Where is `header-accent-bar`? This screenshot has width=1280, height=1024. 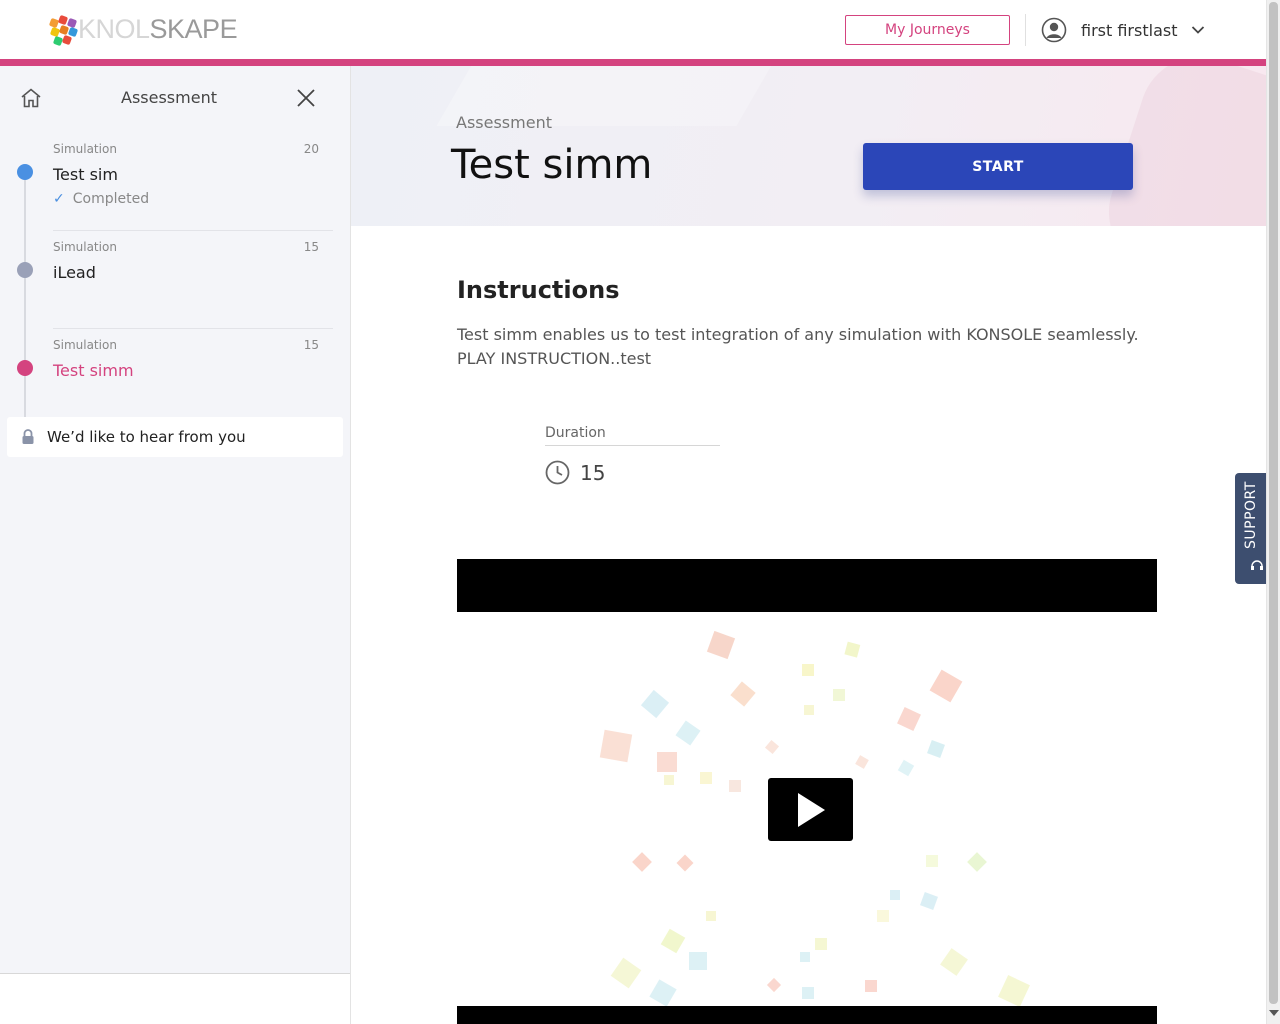
header-accent-bar is located at coordinates (633, 62).